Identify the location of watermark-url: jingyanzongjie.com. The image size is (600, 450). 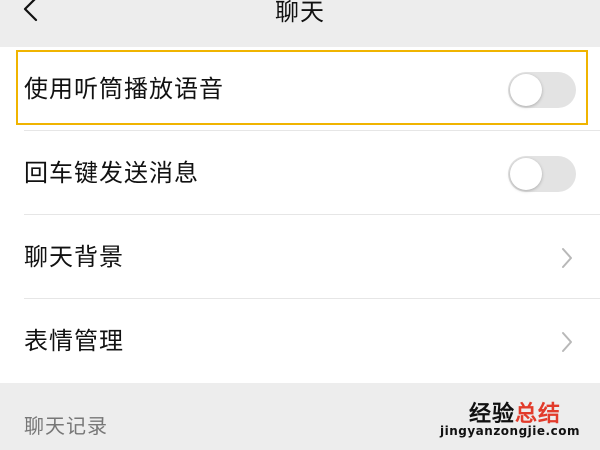
(510, 431).